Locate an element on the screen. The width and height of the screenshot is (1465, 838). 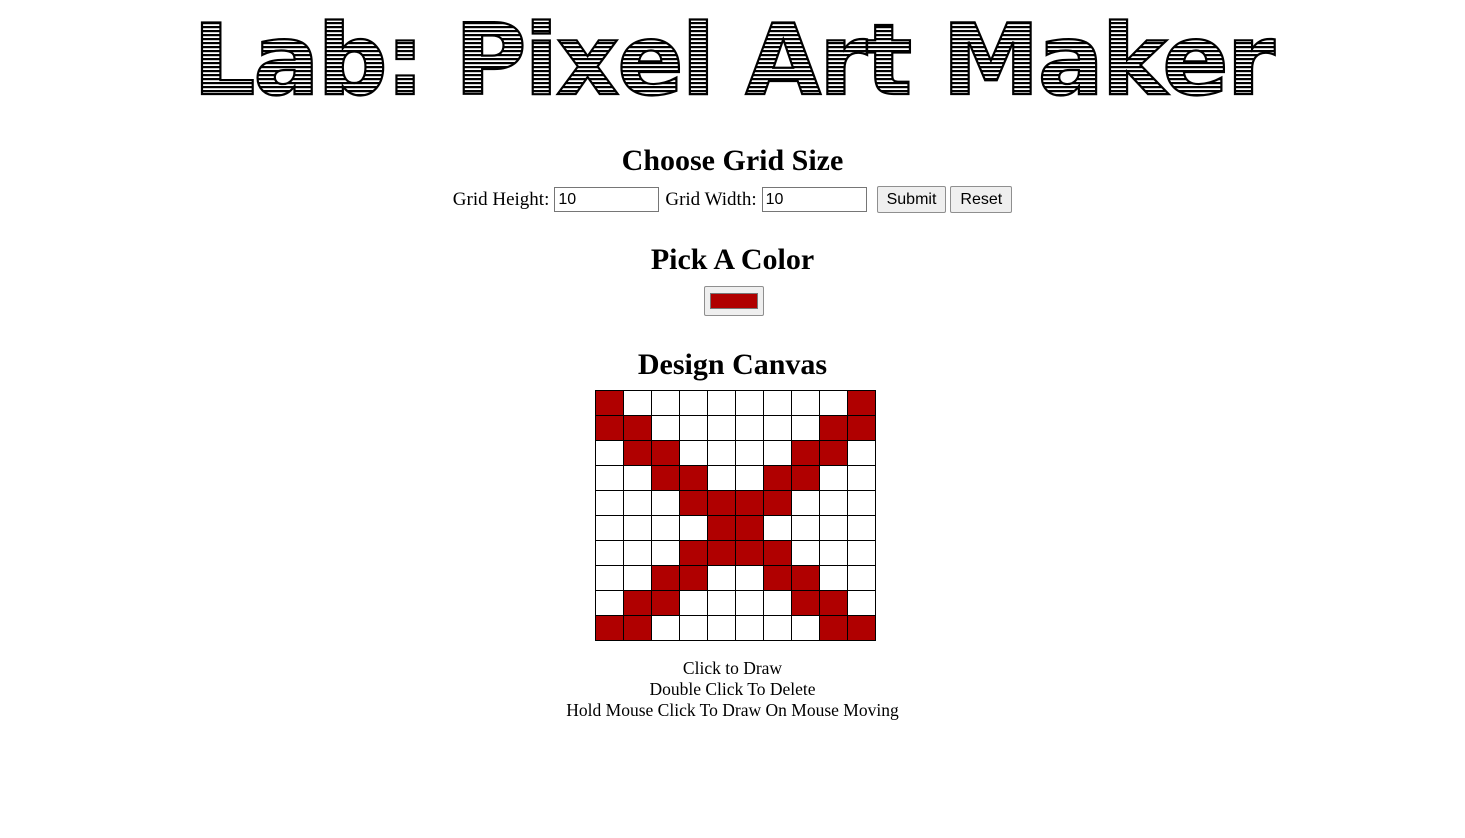
grid-height-input is located at coordinates (607, 199).